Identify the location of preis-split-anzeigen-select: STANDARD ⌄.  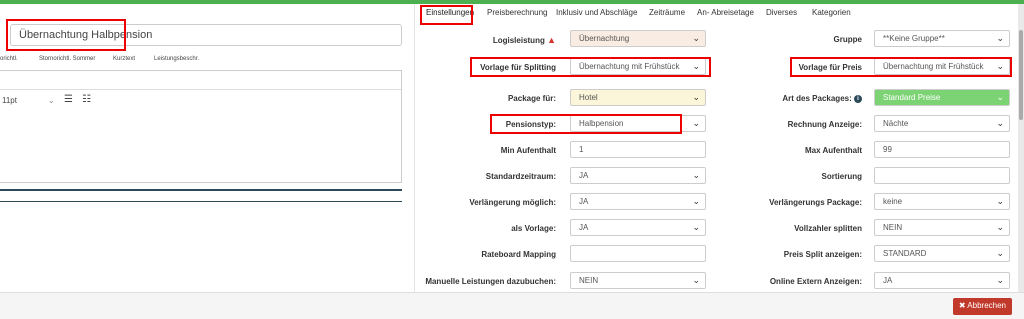
(942, 253).